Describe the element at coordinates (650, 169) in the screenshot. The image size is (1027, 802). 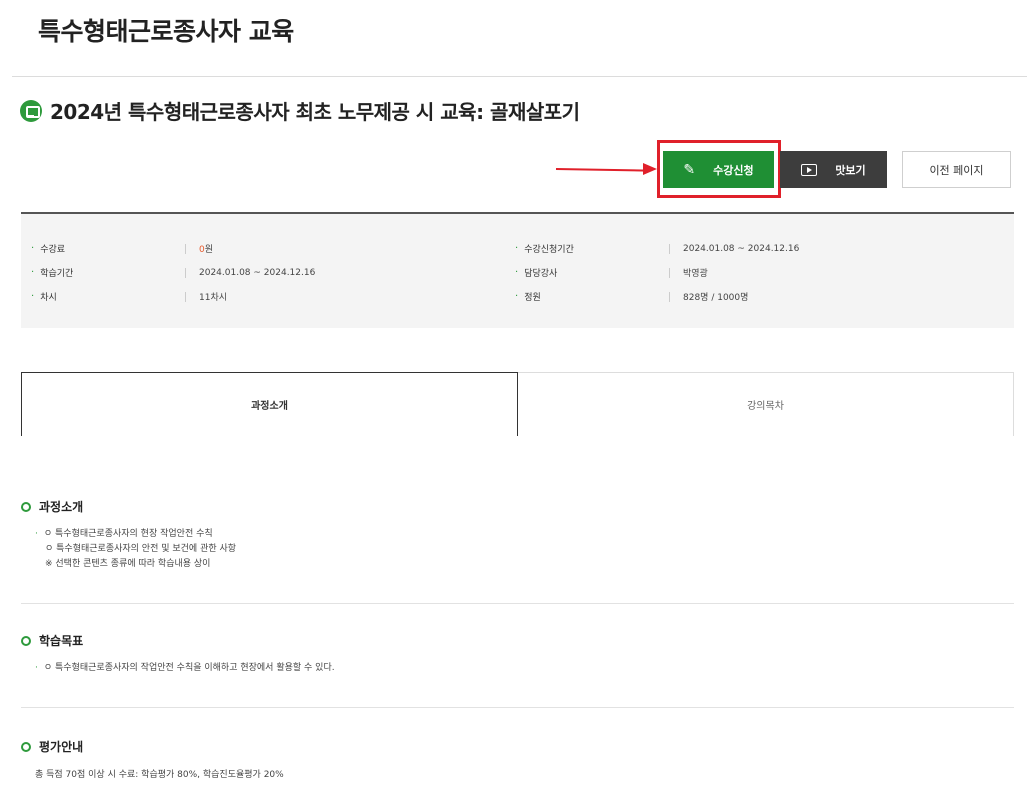
I see `annotation-arrow-icon` at that location.